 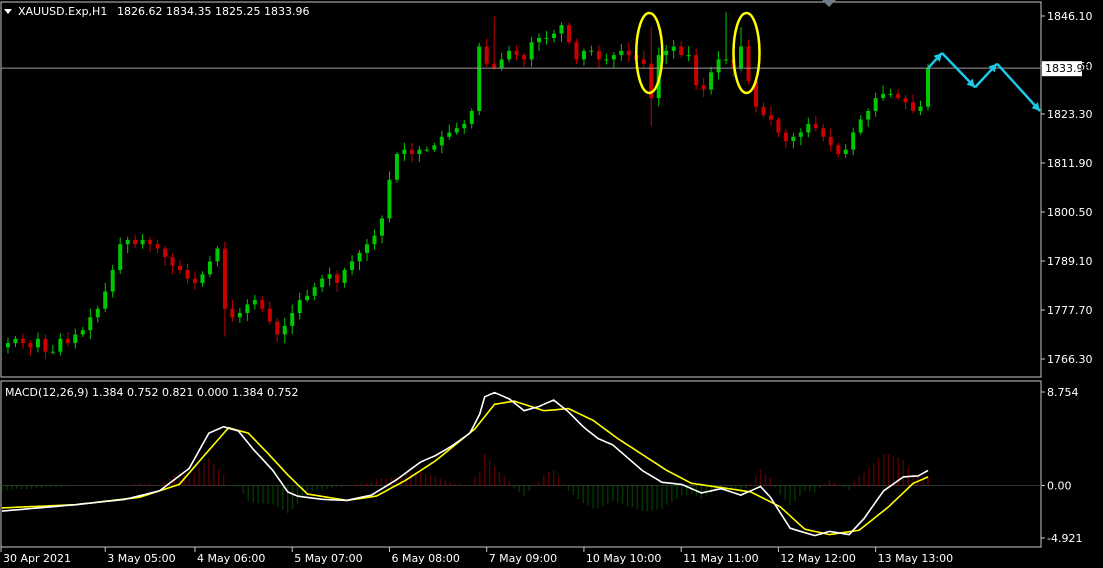 What do you see at coordinates (1070, 114) in the screenshot?
I see `price-tick-label: 1823.30` at bounding box center [1070, 114].